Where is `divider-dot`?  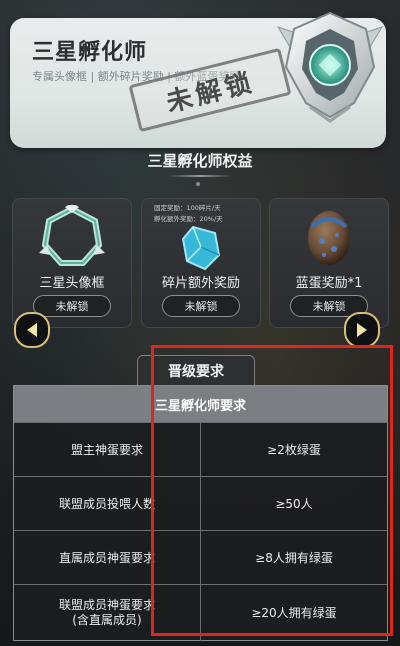
divider-dot is located at coordinates (198, 184).